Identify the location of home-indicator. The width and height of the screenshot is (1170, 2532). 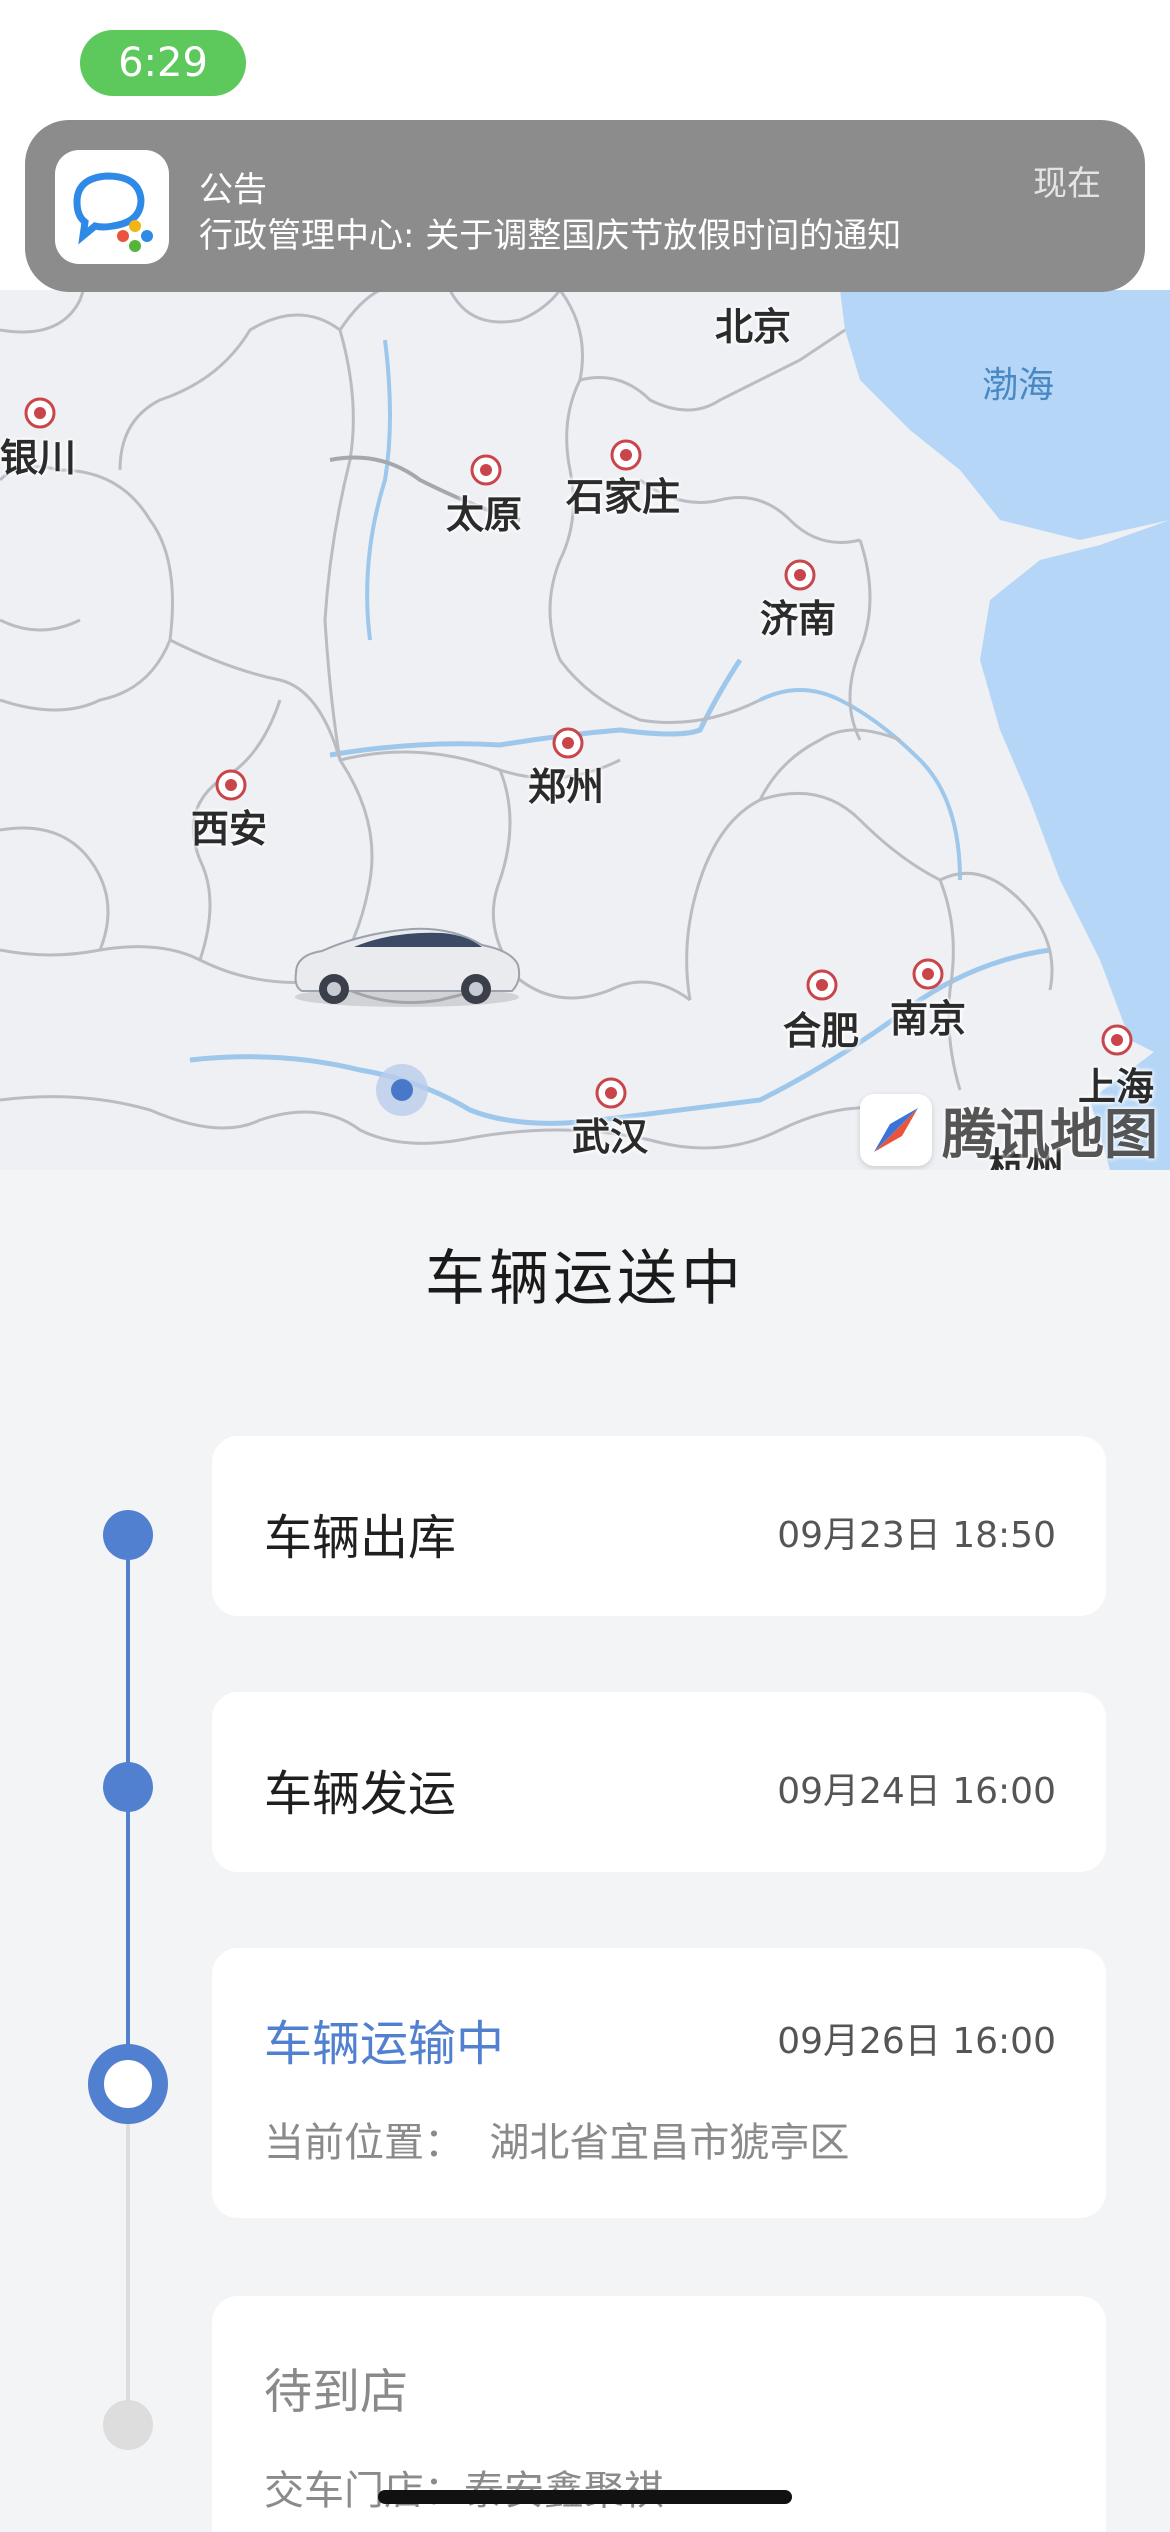
(585, 2497).